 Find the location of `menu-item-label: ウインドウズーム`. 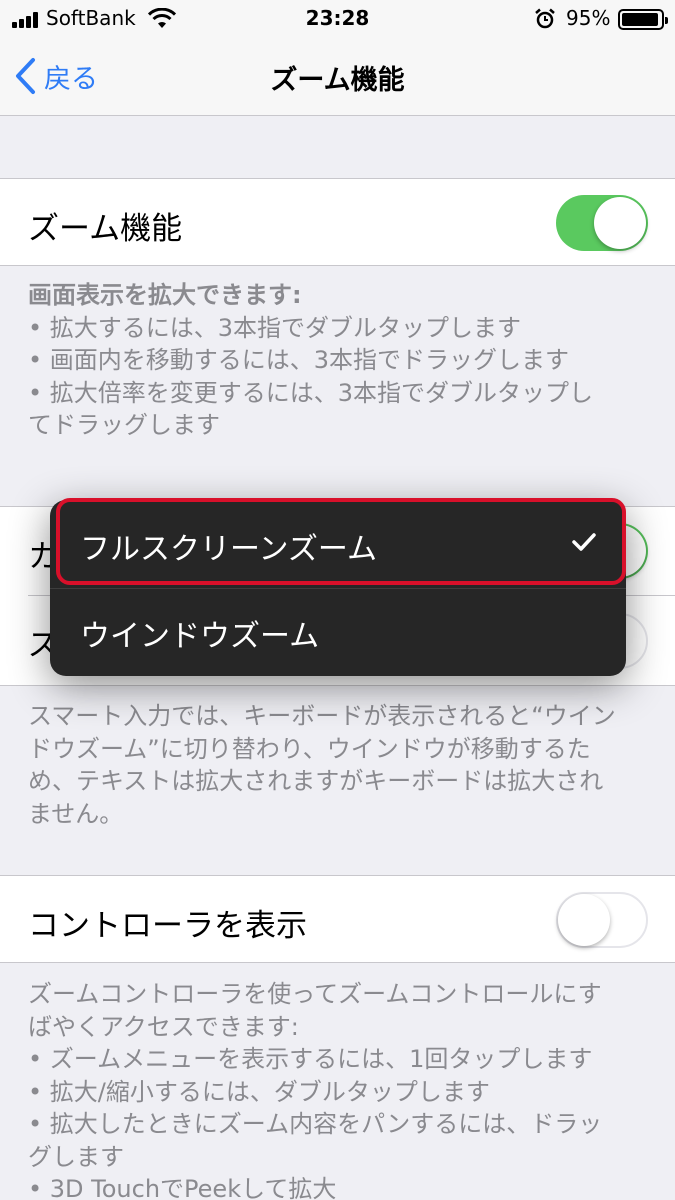

menu-item-label: ウインドウズーム is located at coordinates (200, 636).